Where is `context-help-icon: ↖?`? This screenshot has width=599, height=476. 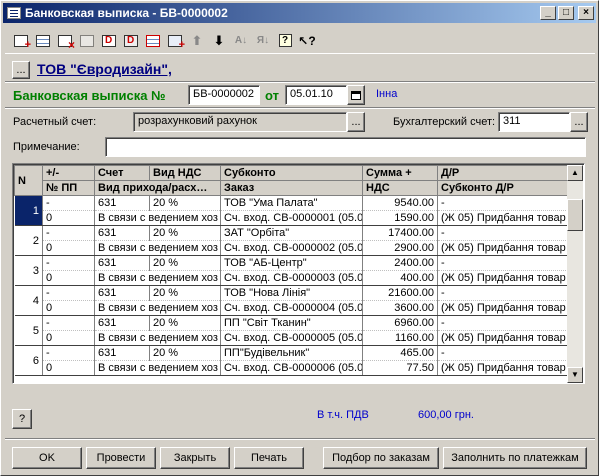 context-help-icon: ↖? is located at coordinates (307, 41).